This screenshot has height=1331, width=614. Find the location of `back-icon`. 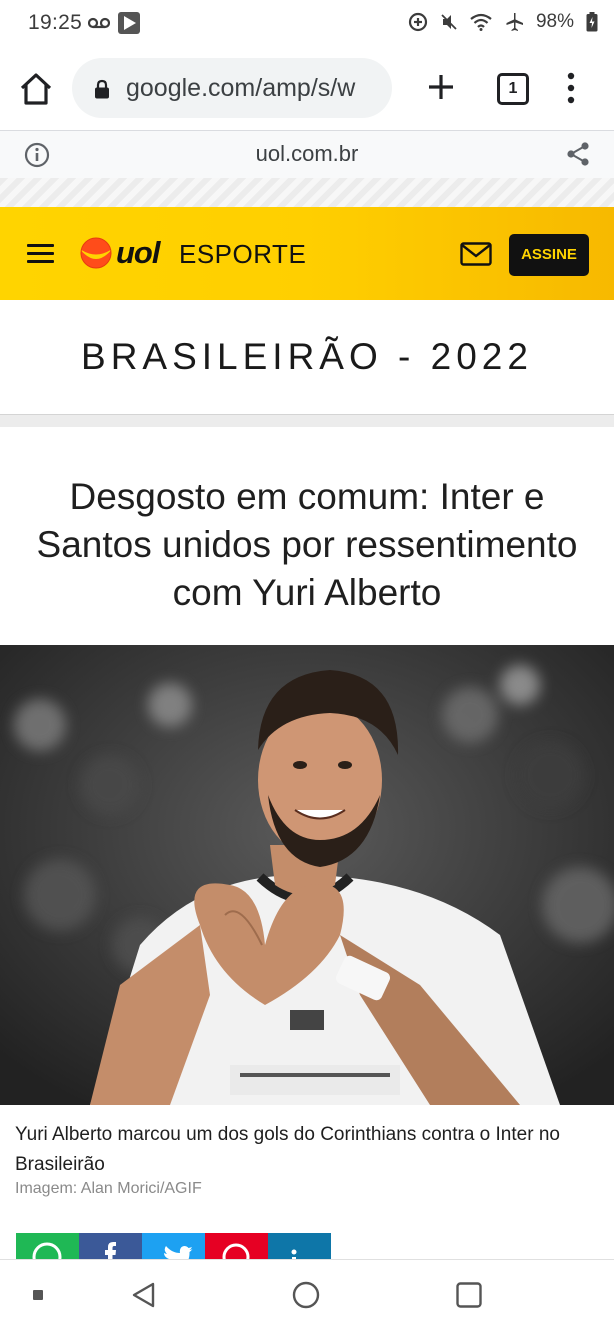

back-icon is located at coordinates (144, 1295).